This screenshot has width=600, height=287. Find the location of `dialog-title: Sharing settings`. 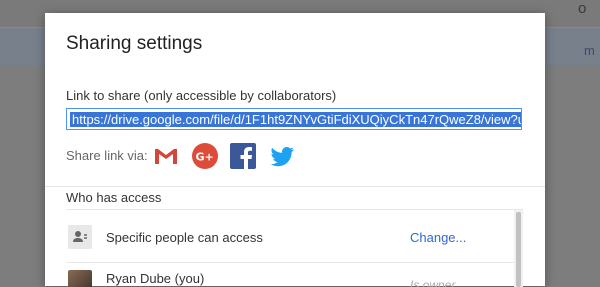

dialog-title: Sharing settings is located at coordinates (134, 43).